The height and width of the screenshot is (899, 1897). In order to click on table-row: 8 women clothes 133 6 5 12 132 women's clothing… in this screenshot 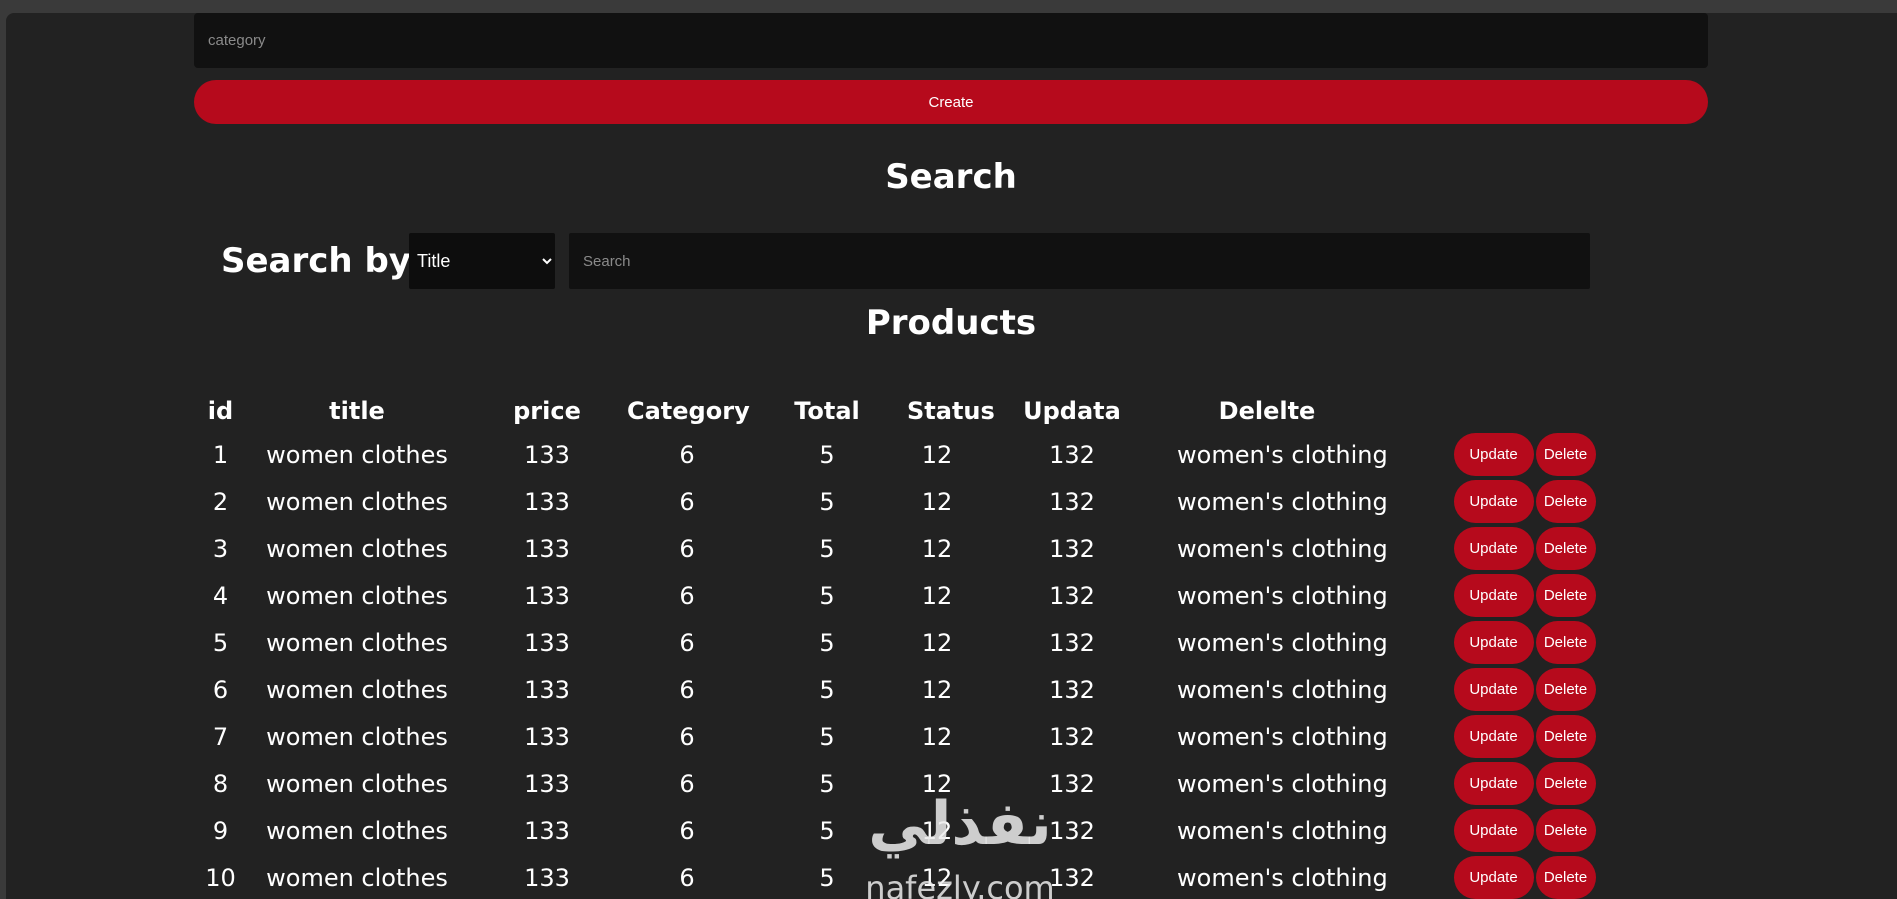, I will do `click(944, 783)`.